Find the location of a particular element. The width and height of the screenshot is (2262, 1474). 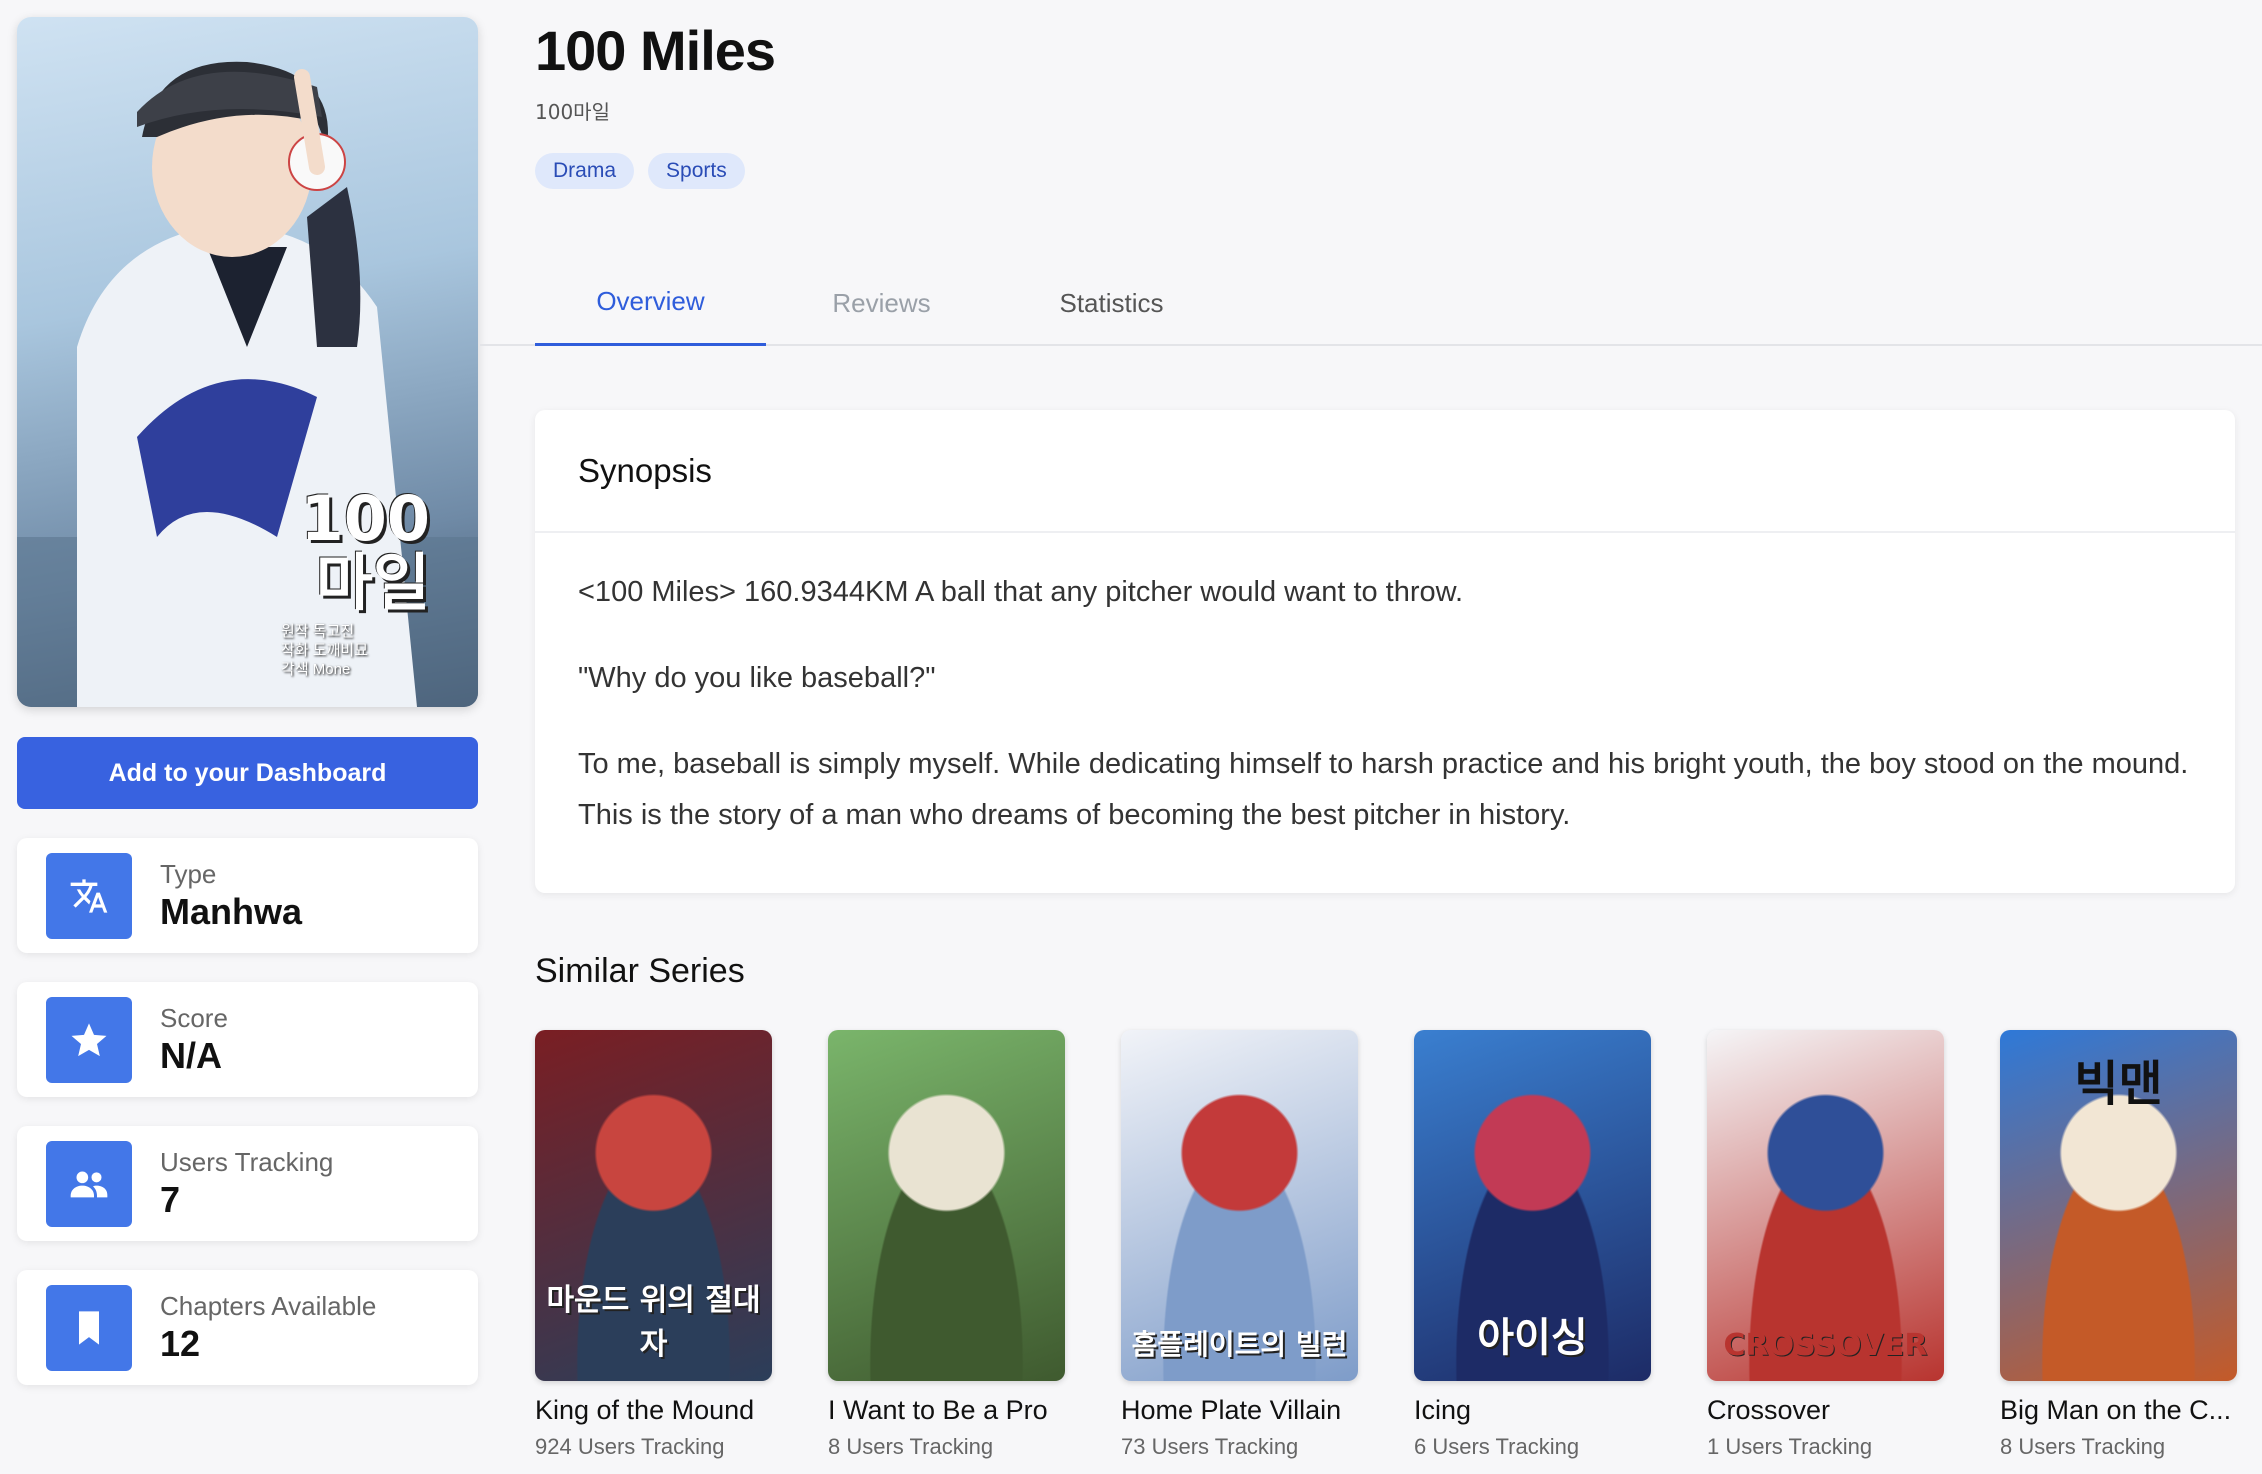

original-title: 100마일 is located at coordinates (572, 112).